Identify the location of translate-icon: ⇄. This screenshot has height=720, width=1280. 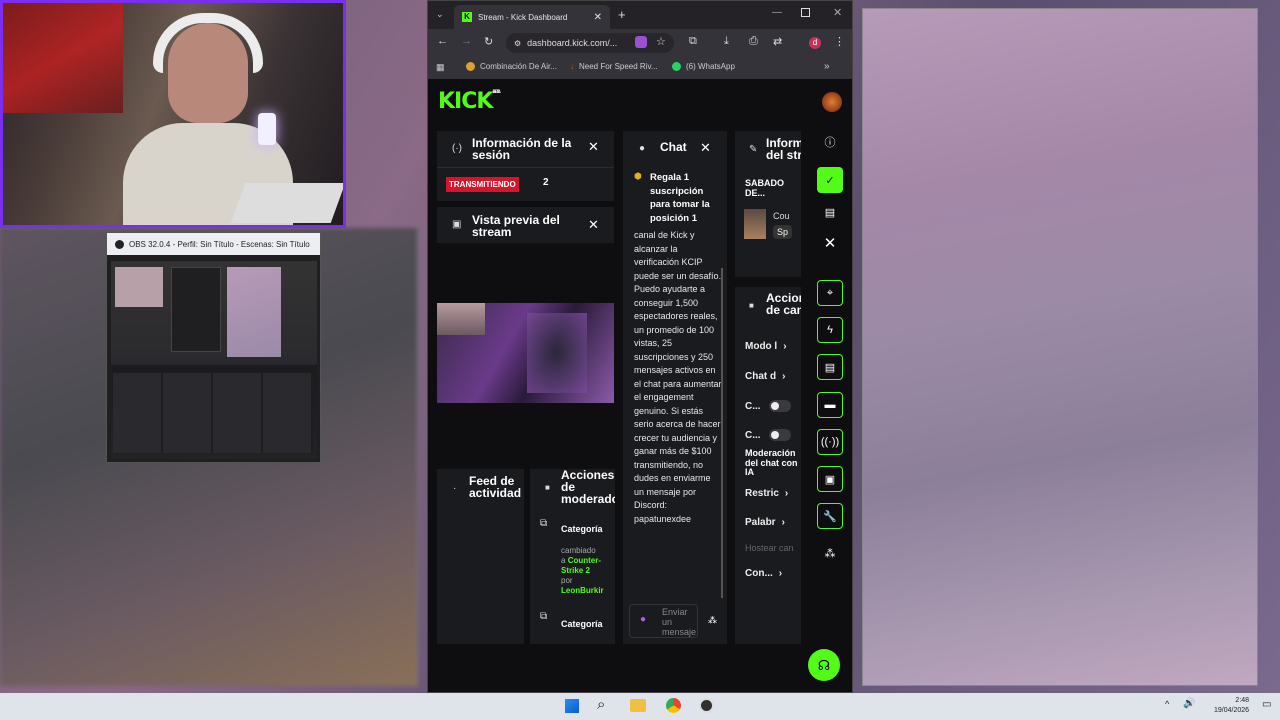
(777, 41).